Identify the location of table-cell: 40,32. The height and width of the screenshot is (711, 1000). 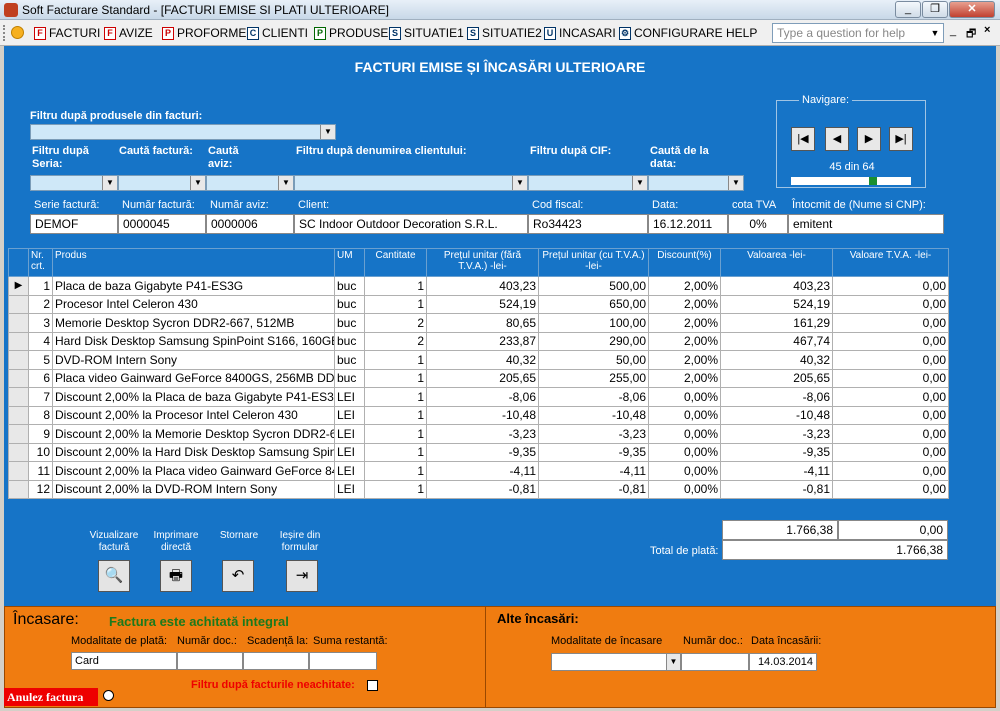
(776, 360).